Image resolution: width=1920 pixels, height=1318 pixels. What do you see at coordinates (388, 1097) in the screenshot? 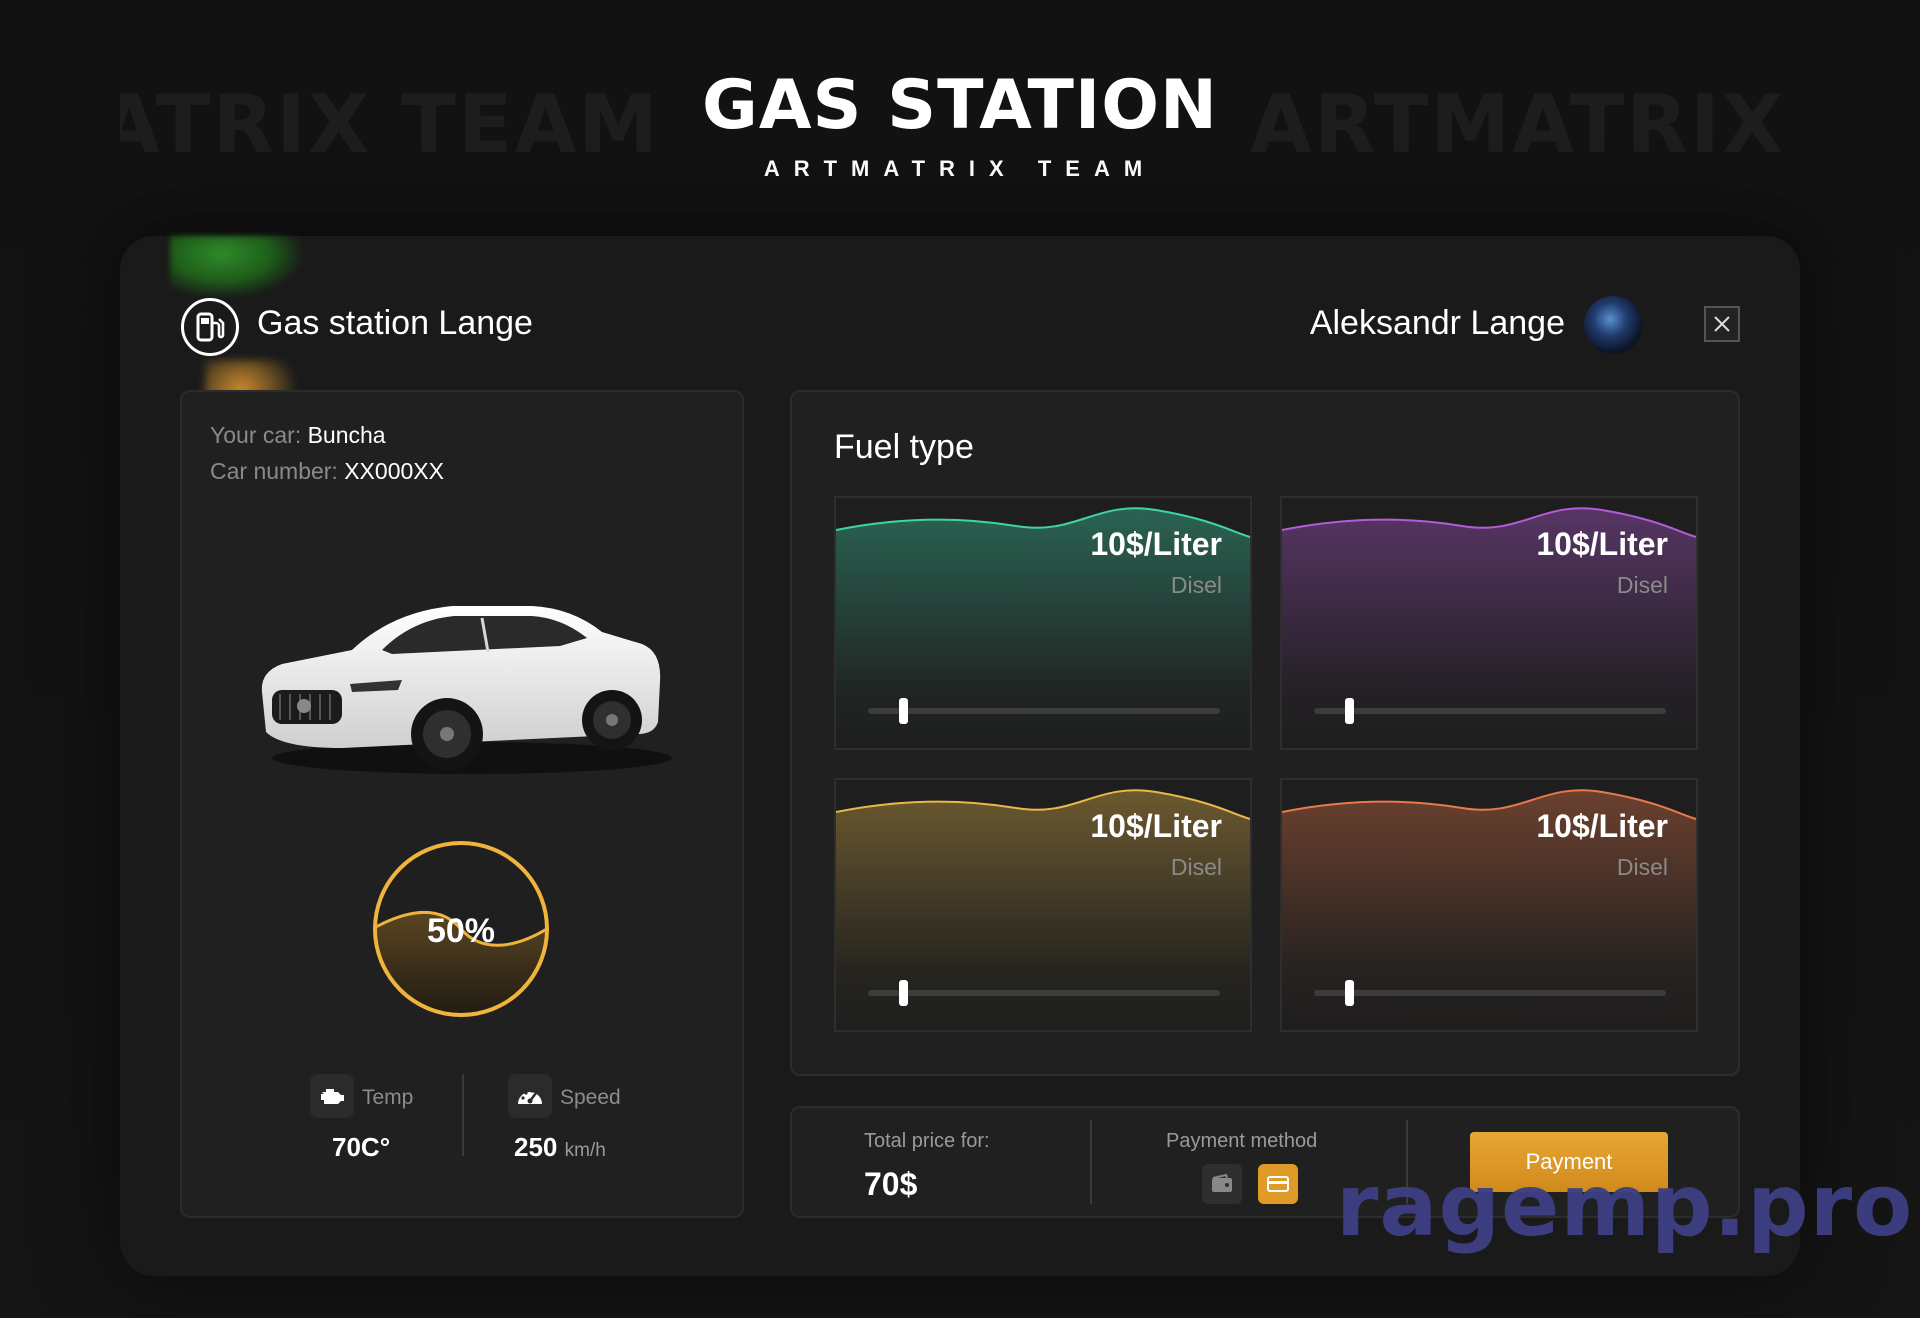
I see `temp-label: Temp` at bounding box center [388, 1097].